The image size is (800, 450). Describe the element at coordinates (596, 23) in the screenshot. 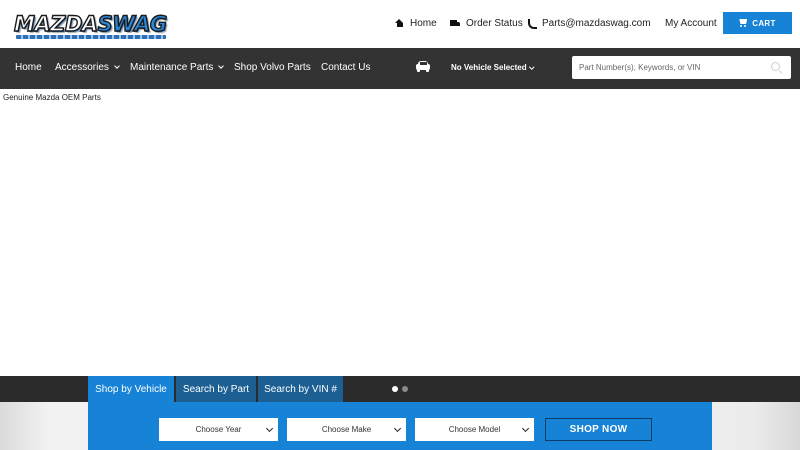

I see `top-link-email-label: Parts@mazdaswag.com` at that location.